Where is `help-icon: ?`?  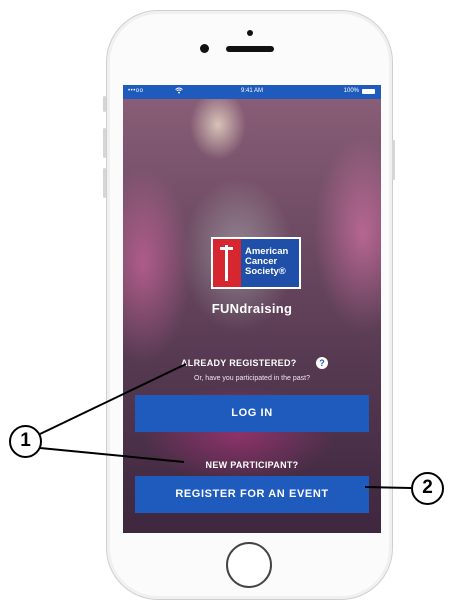 help-icon: ? is located at coordinates (322, 363).